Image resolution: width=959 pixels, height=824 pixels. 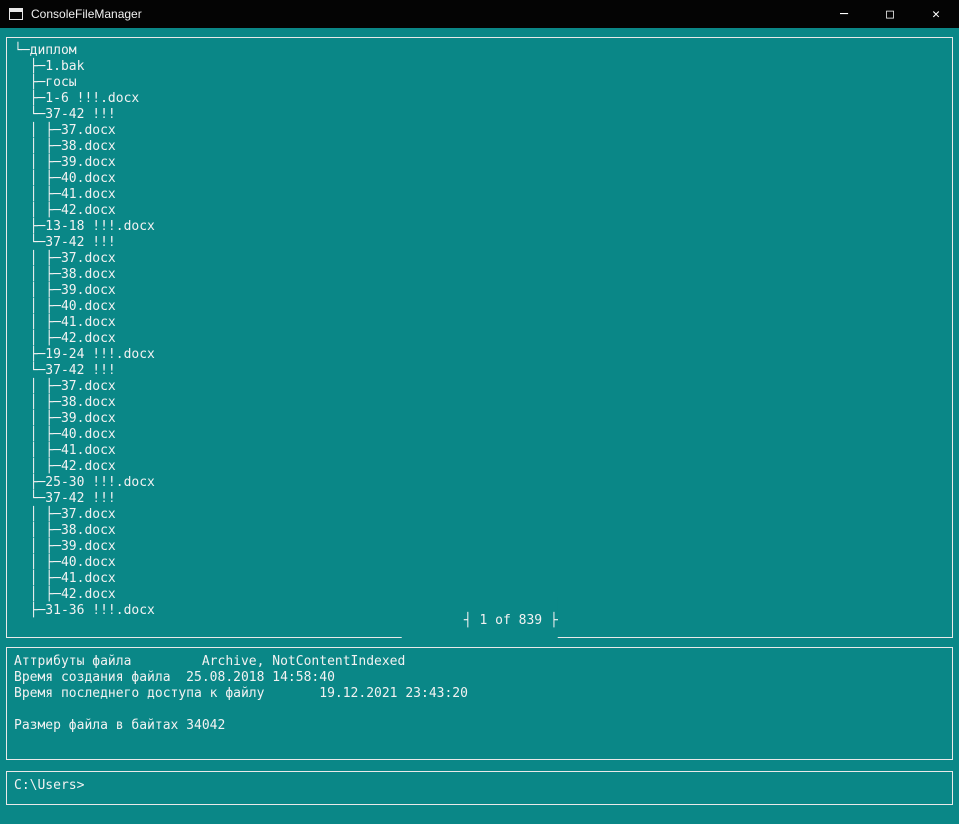 I want to click on tree-node: ├─25-30 !!!.docx, so click(x=84, y=482).